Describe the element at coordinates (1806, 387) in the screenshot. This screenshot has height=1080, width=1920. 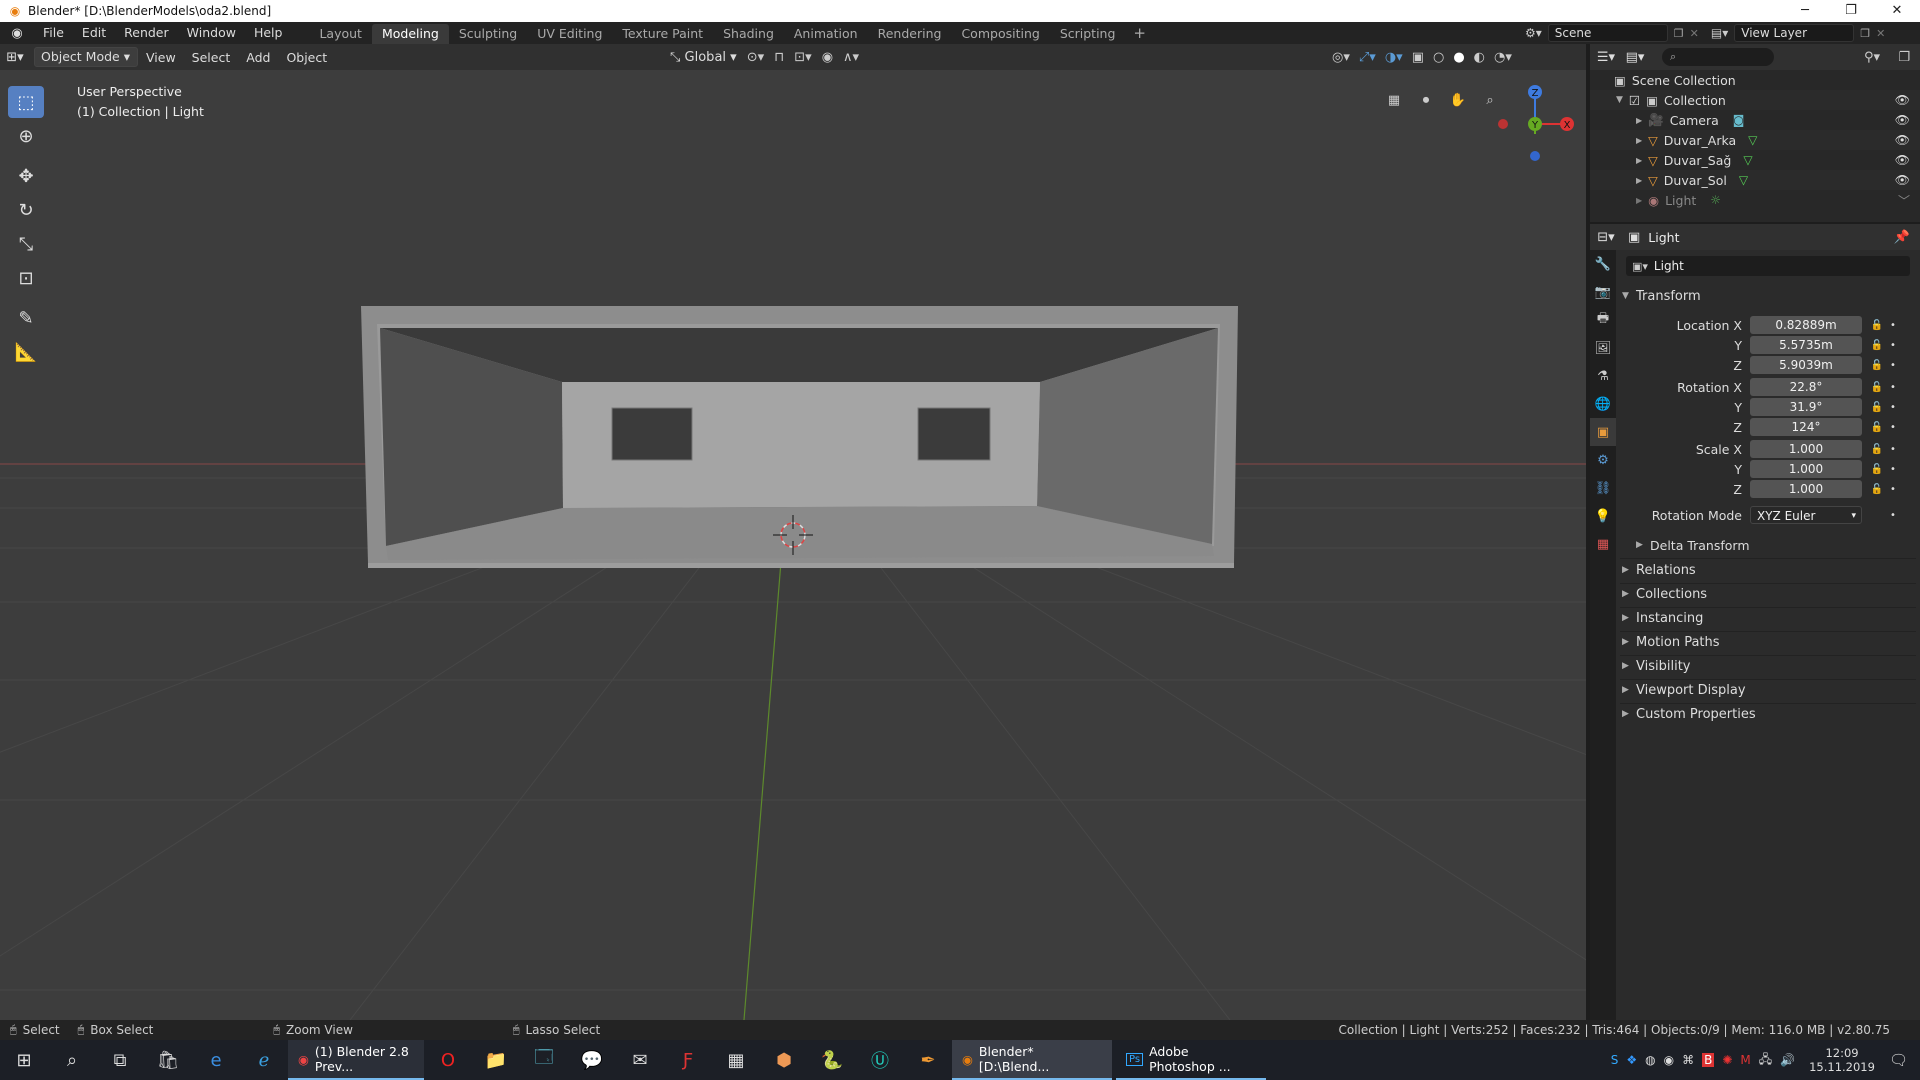
I see `rotation-x-field: 22.8°` at that location.